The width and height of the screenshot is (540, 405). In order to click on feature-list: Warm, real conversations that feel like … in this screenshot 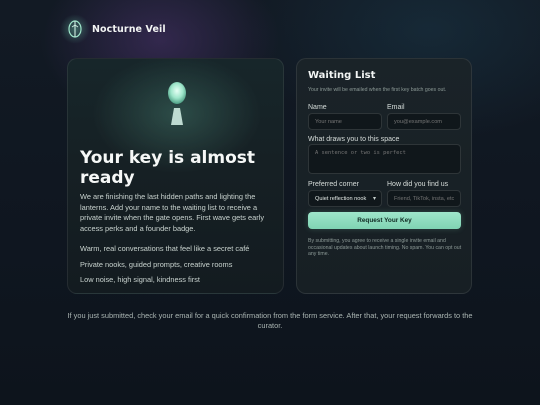, I will do `click(180, 267)`.